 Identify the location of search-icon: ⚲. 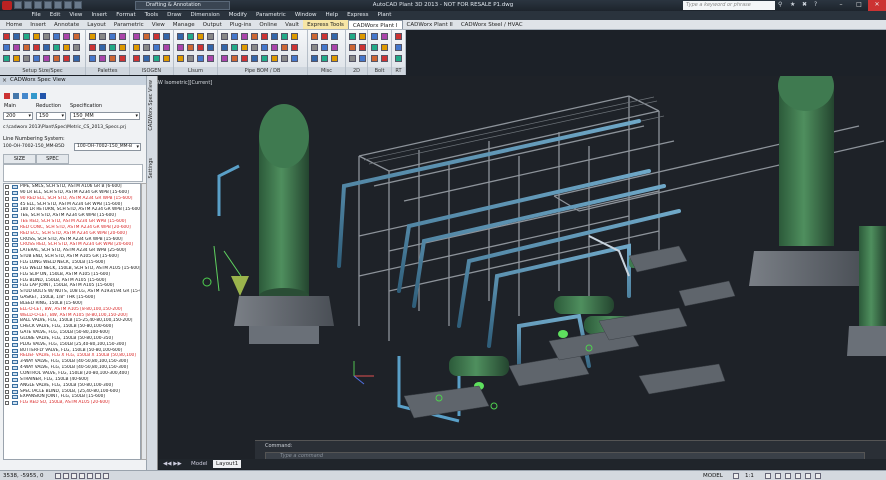
(780, 5).